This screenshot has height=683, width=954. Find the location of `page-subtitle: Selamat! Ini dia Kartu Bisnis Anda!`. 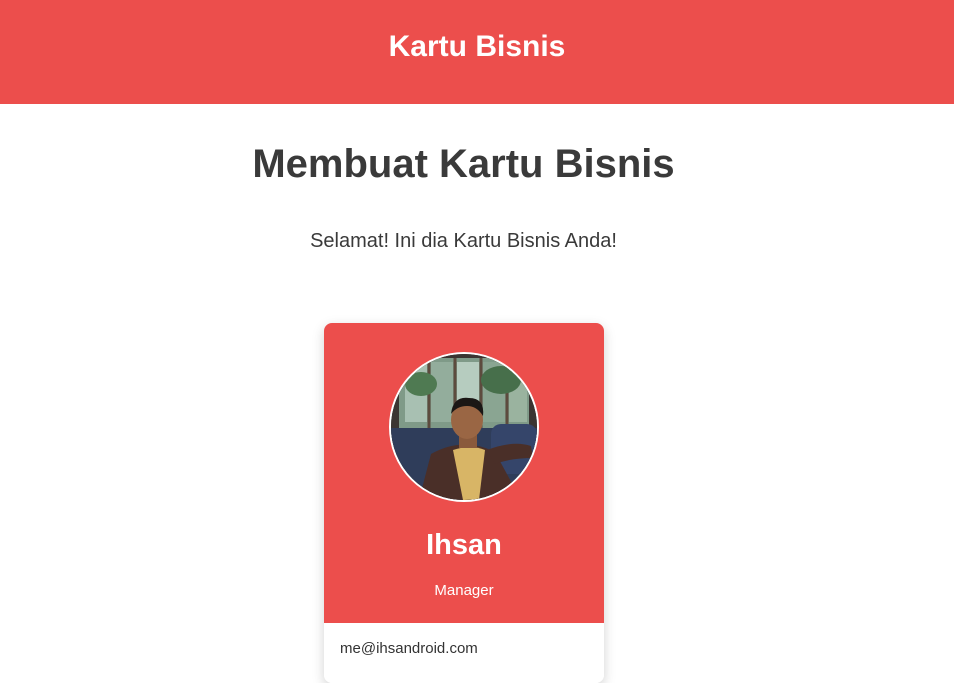

page-subtitle: Selamat! Ini dia Kartu Bisnis Anda! is located at coordinates (463, 241).